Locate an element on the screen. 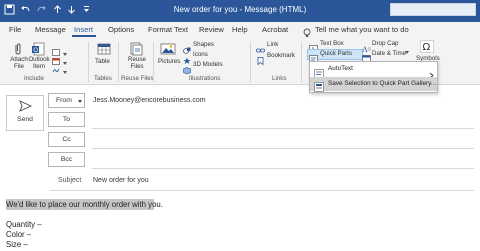 This screenshot has width=480, height=251. table-icon is located at coordinates (104, 49).